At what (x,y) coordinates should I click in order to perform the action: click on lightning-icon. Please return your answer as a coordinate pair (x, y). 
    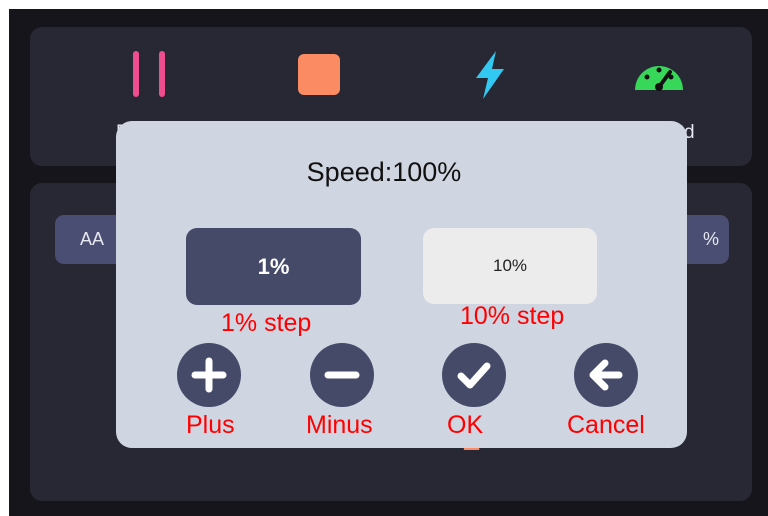
    Looking at the image, I should click on (490, 75).